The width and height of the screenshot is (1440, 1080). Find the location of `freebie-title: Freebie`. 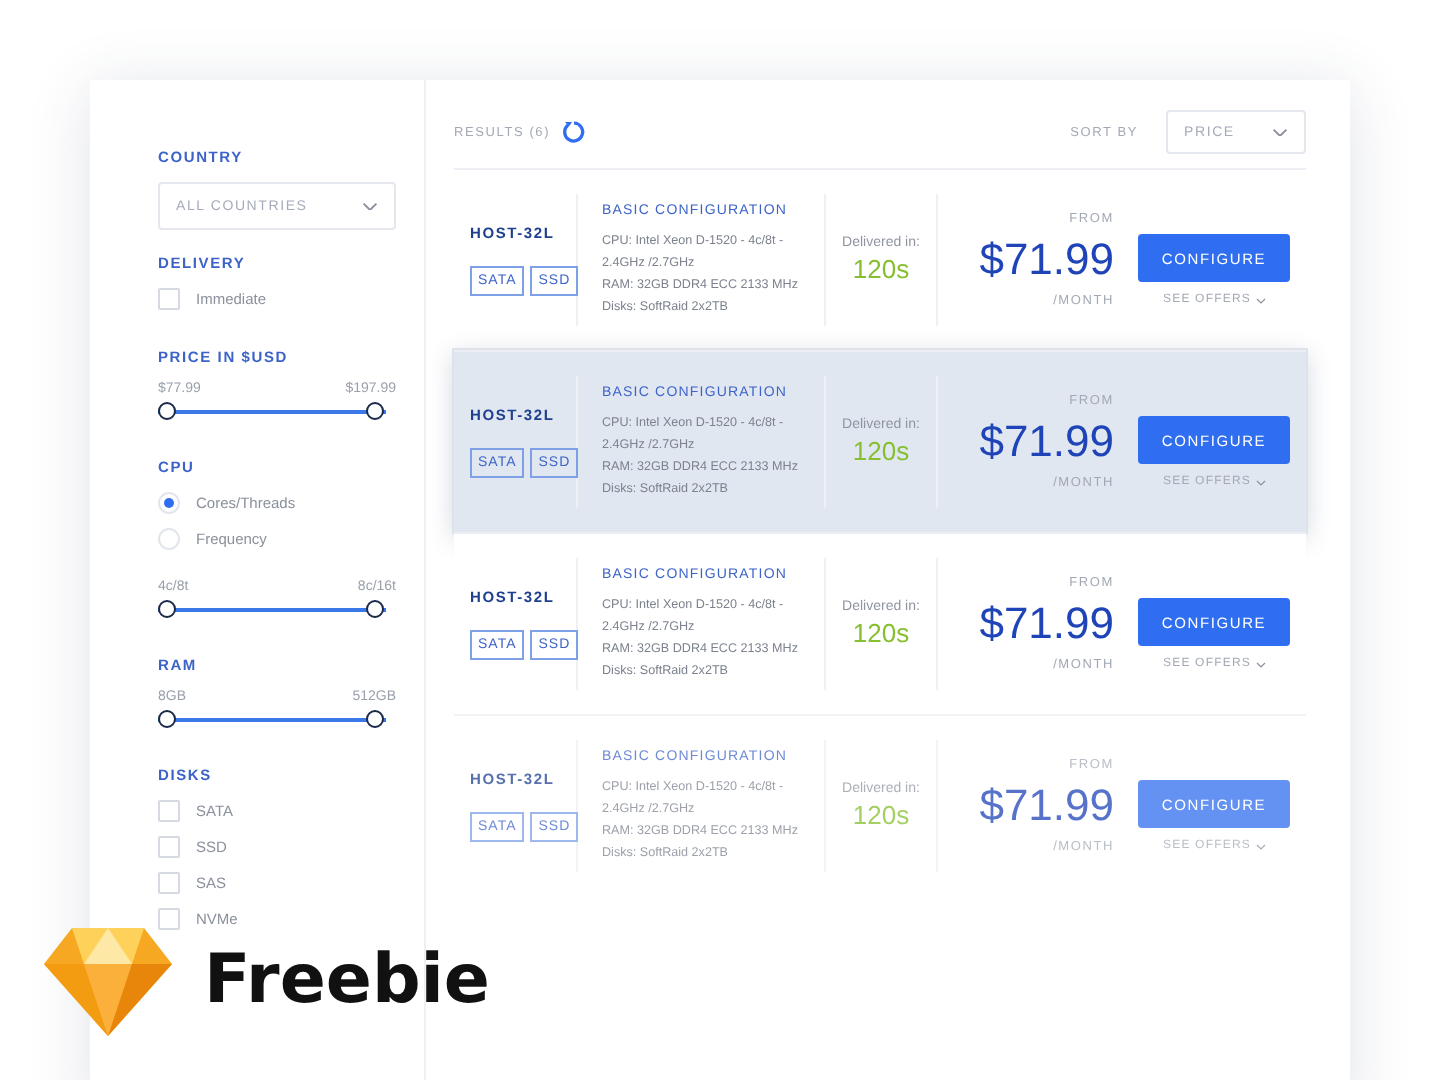

freebie-title: Freebie is located at coordinates (347, 980).